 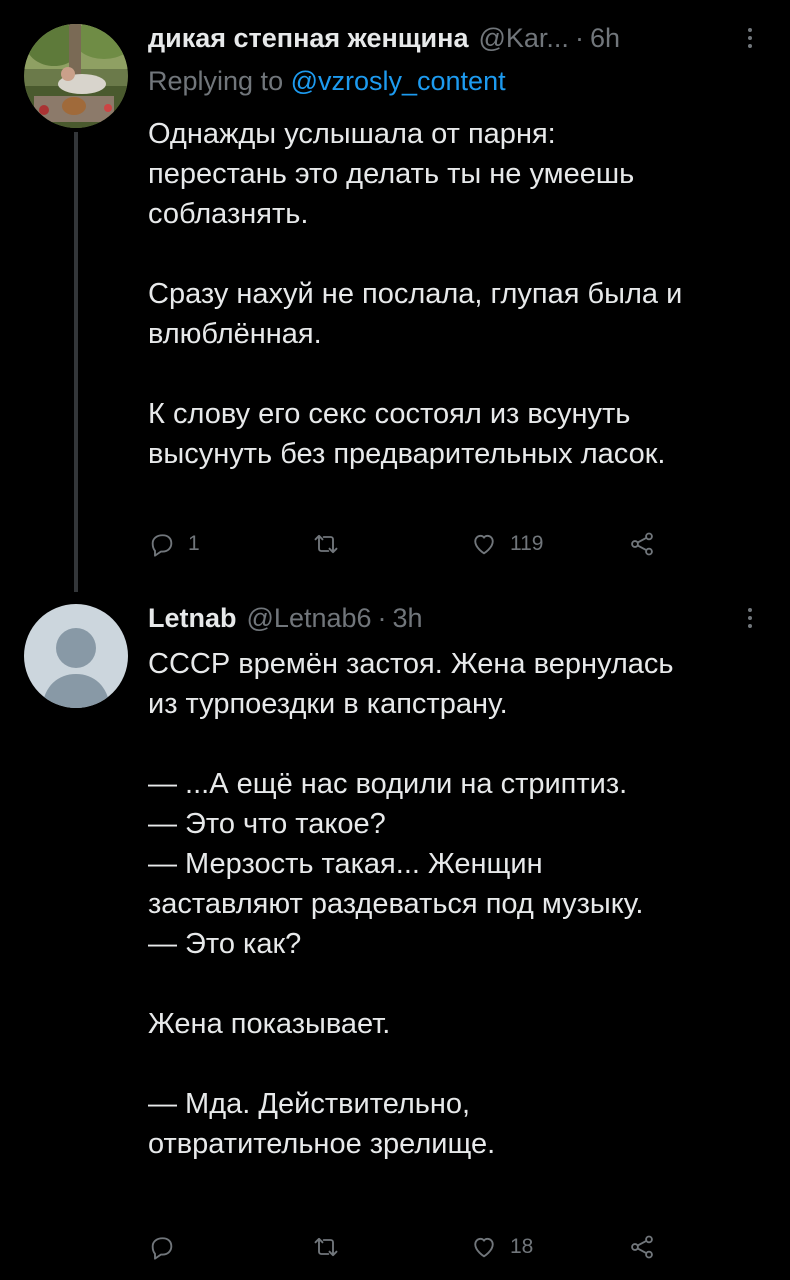 I want to click on text-line: — Это как?, so click(x=225, y=944).